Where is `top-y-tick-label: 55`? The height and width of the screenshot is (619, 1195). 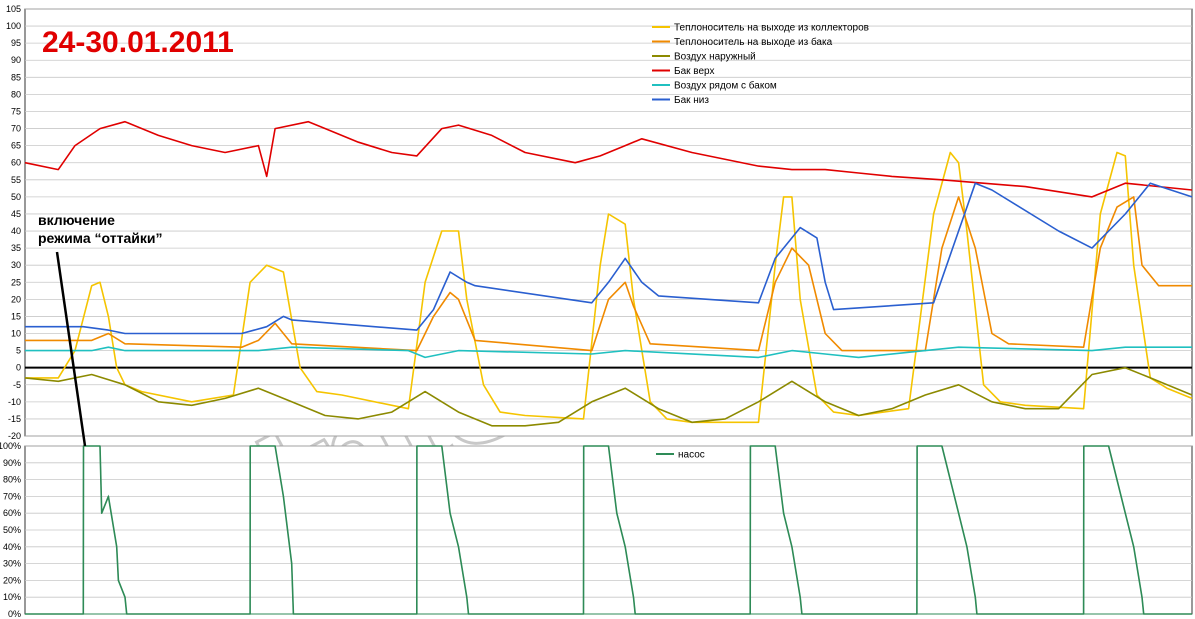 top-y-tick-label: 55 is located at coordinates (16, 180).